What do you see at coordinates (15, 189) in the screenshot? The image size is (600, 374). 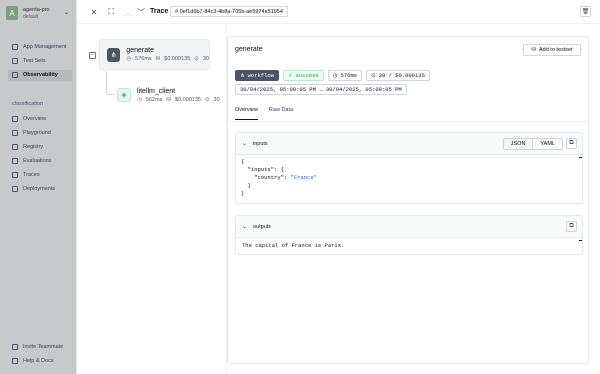 I see `cloud-icon` at bounding box center [15, 189].